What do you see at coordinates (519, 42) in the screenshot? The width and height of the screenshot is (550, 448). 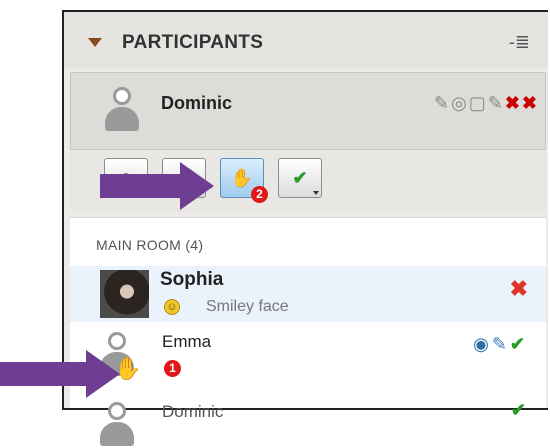 I see `panel-menu-icon: -≣` at bounding box center [519, 42].